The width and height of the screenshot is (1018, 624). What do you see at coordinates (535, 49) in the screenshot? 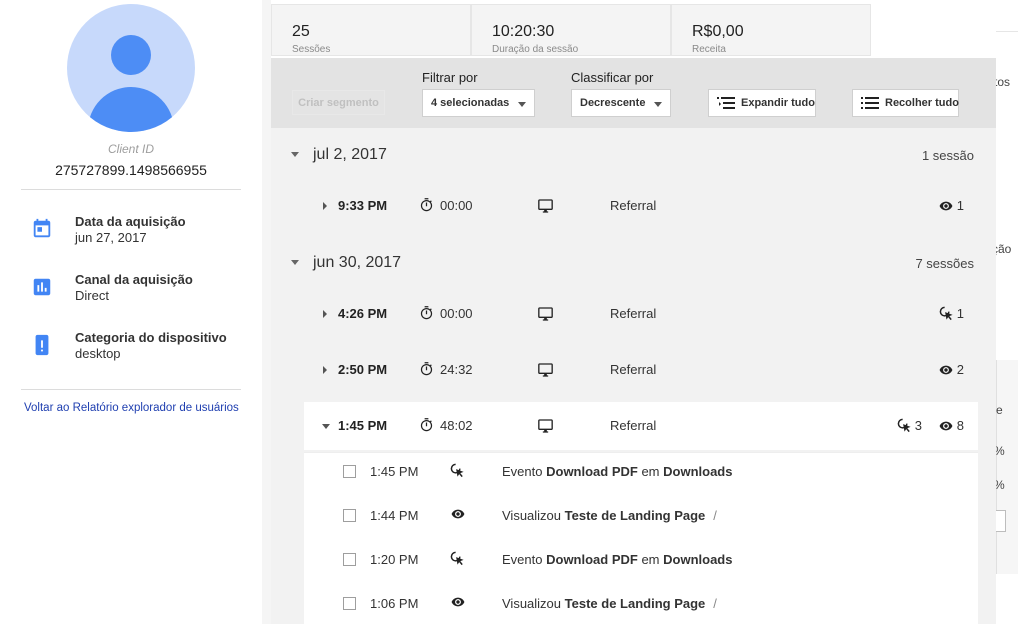
I see `metric-label: Duração da sessão` at bounding box center [535, 49].